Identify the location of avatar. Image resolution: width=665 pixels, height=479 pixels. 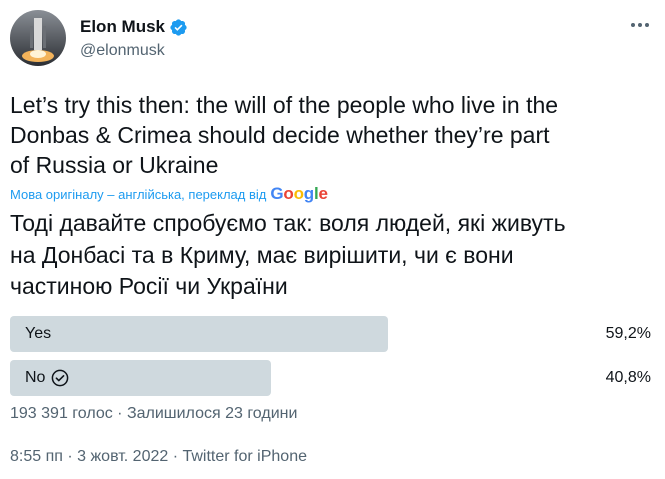
(38, 38).